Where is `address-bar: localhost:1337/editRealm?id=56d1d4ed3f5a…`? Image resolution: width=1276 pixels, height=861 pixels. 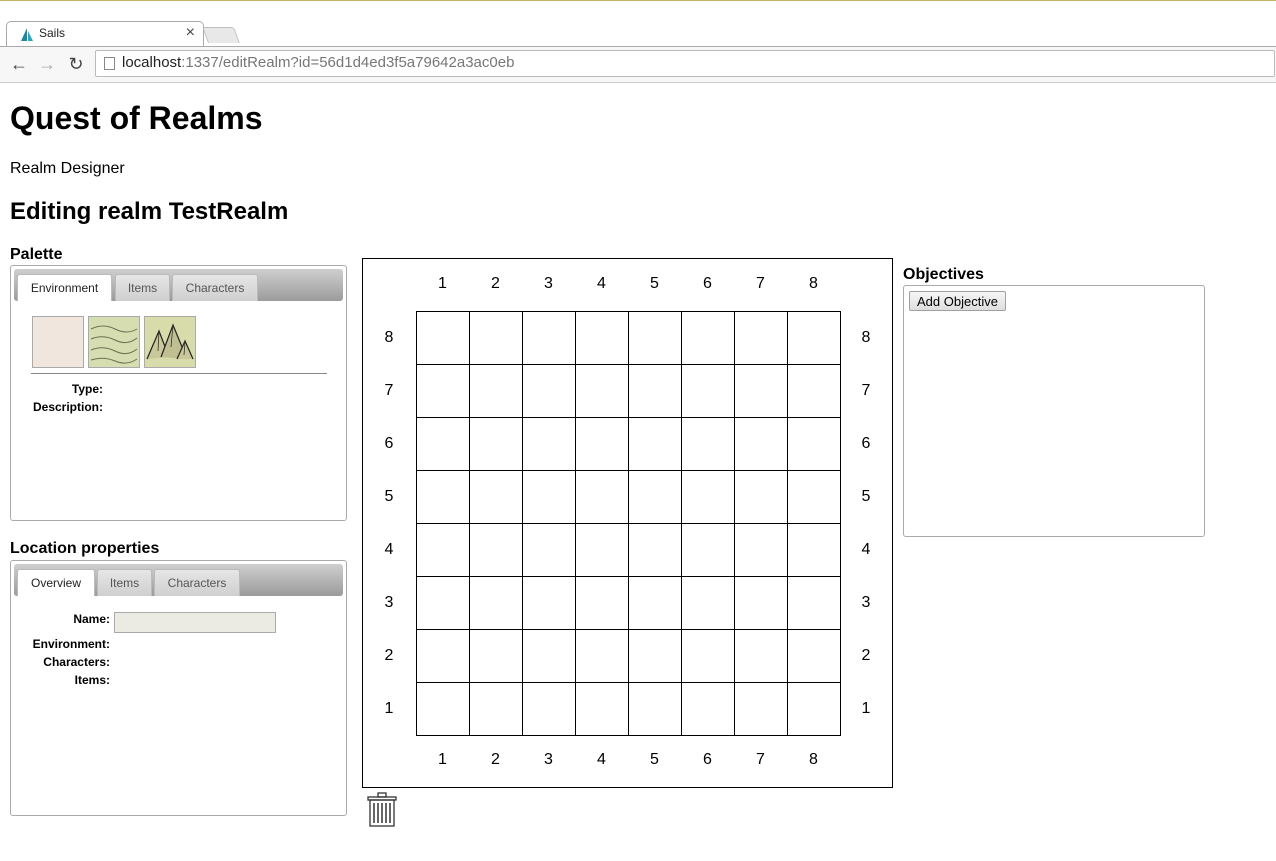 address-bar: localhost:1337/editRealm?id=56d1d4ed3f5a… is located at coordinates (685, 63).